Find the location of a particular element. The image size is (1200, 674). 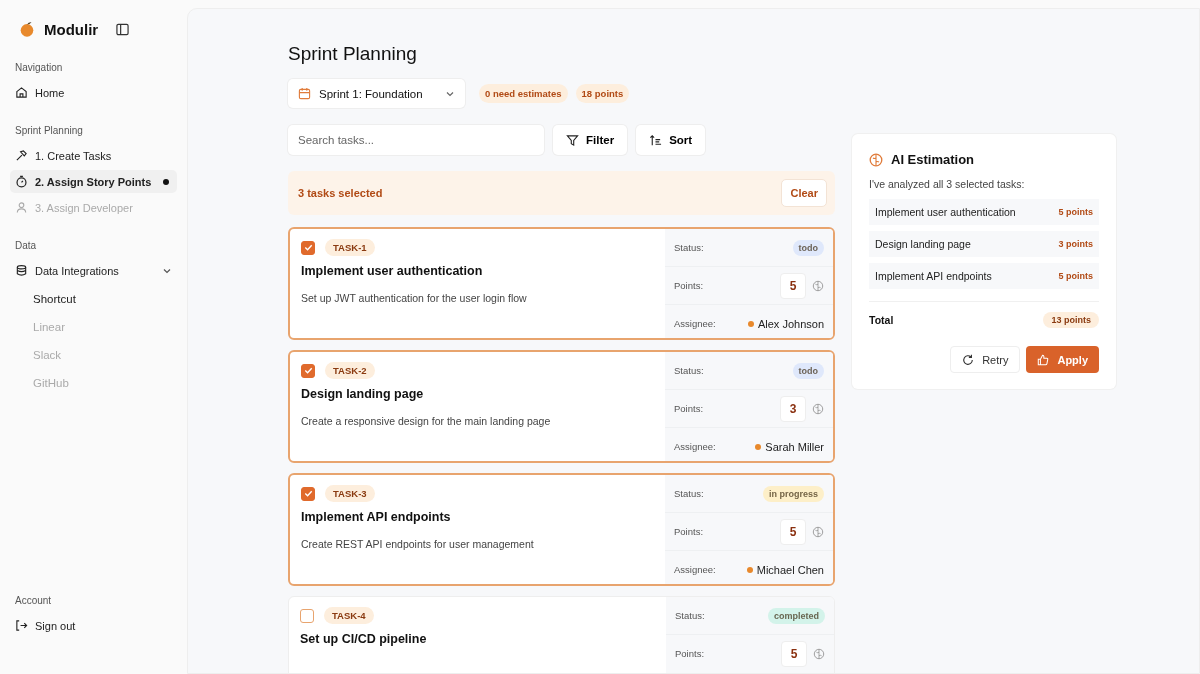

section-heading: Sprint Planning is located at coordinates (49, 130).